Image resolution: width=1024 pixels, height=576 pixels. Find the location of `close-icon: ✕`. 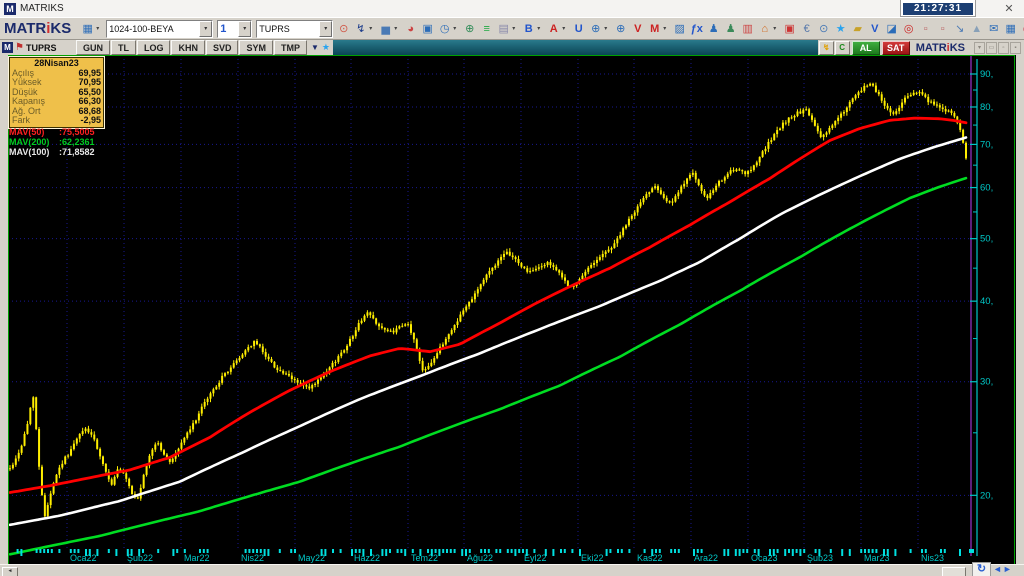

close-icon: ✕ is located at coordinates (1009, 8).